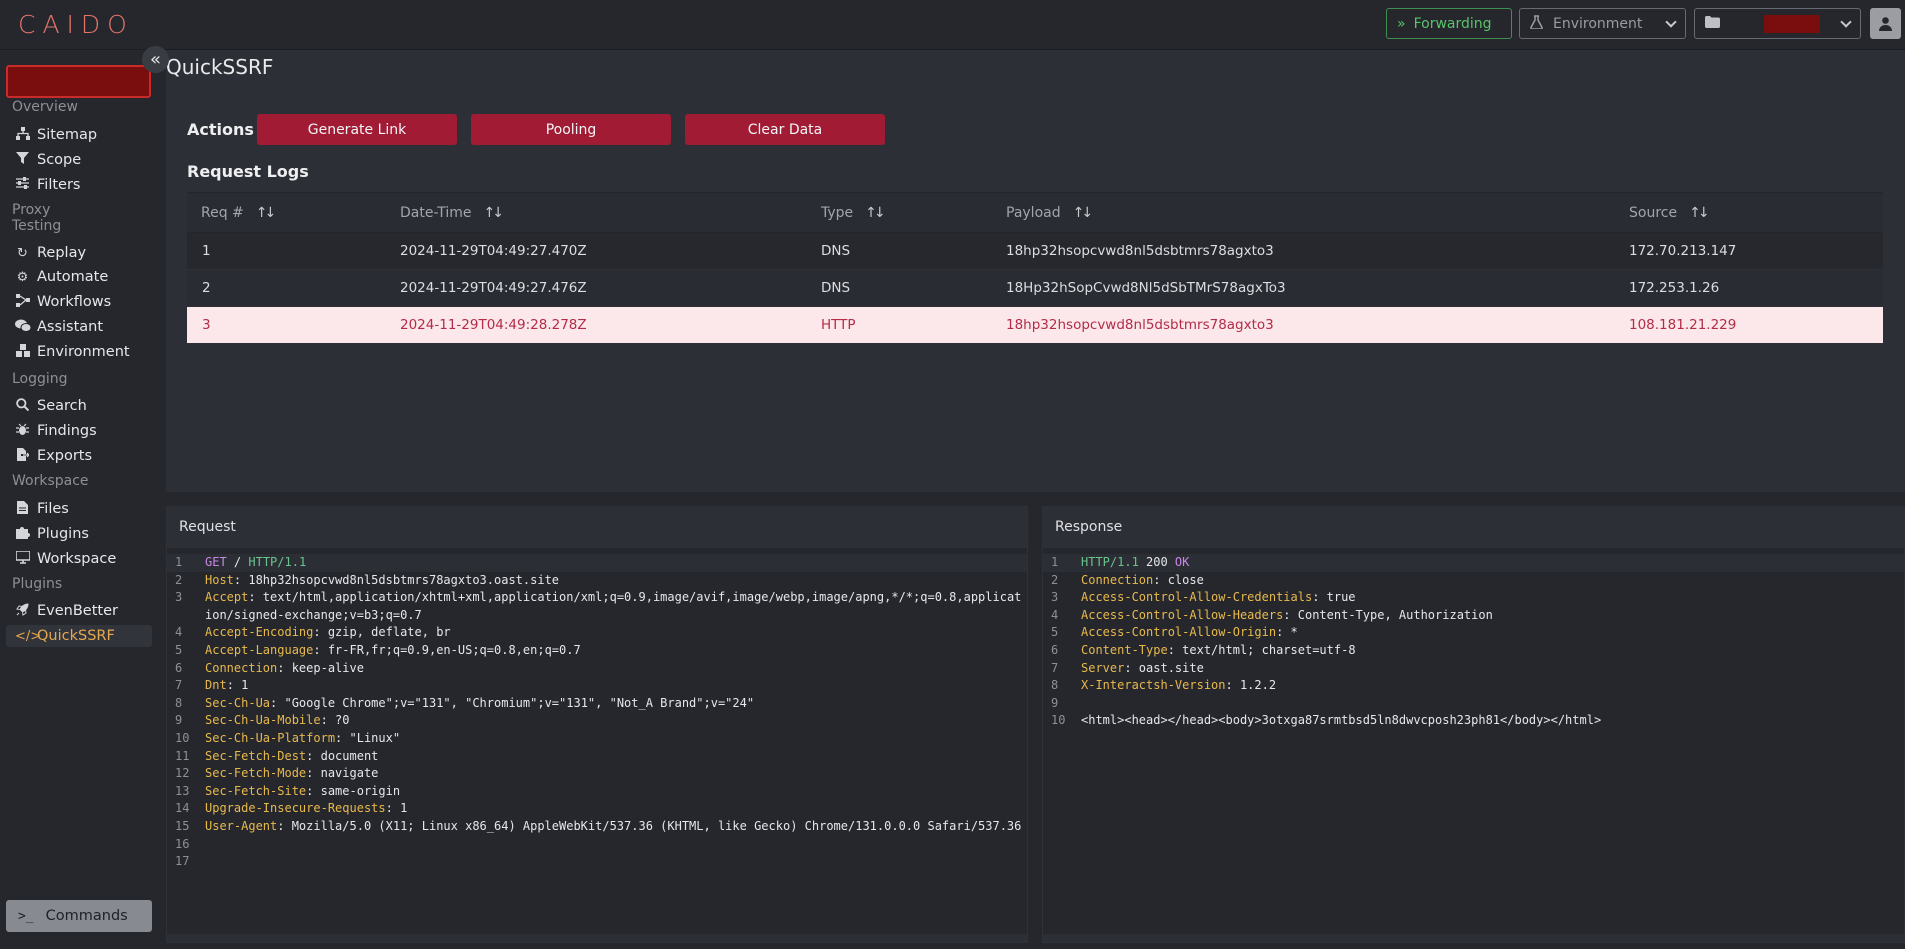 The height and width of the screenshot is (949, 1905). Describe the element at coordinates (357, 129) in the screenshot. I see `generate-link-button: Generate Link` at that location.